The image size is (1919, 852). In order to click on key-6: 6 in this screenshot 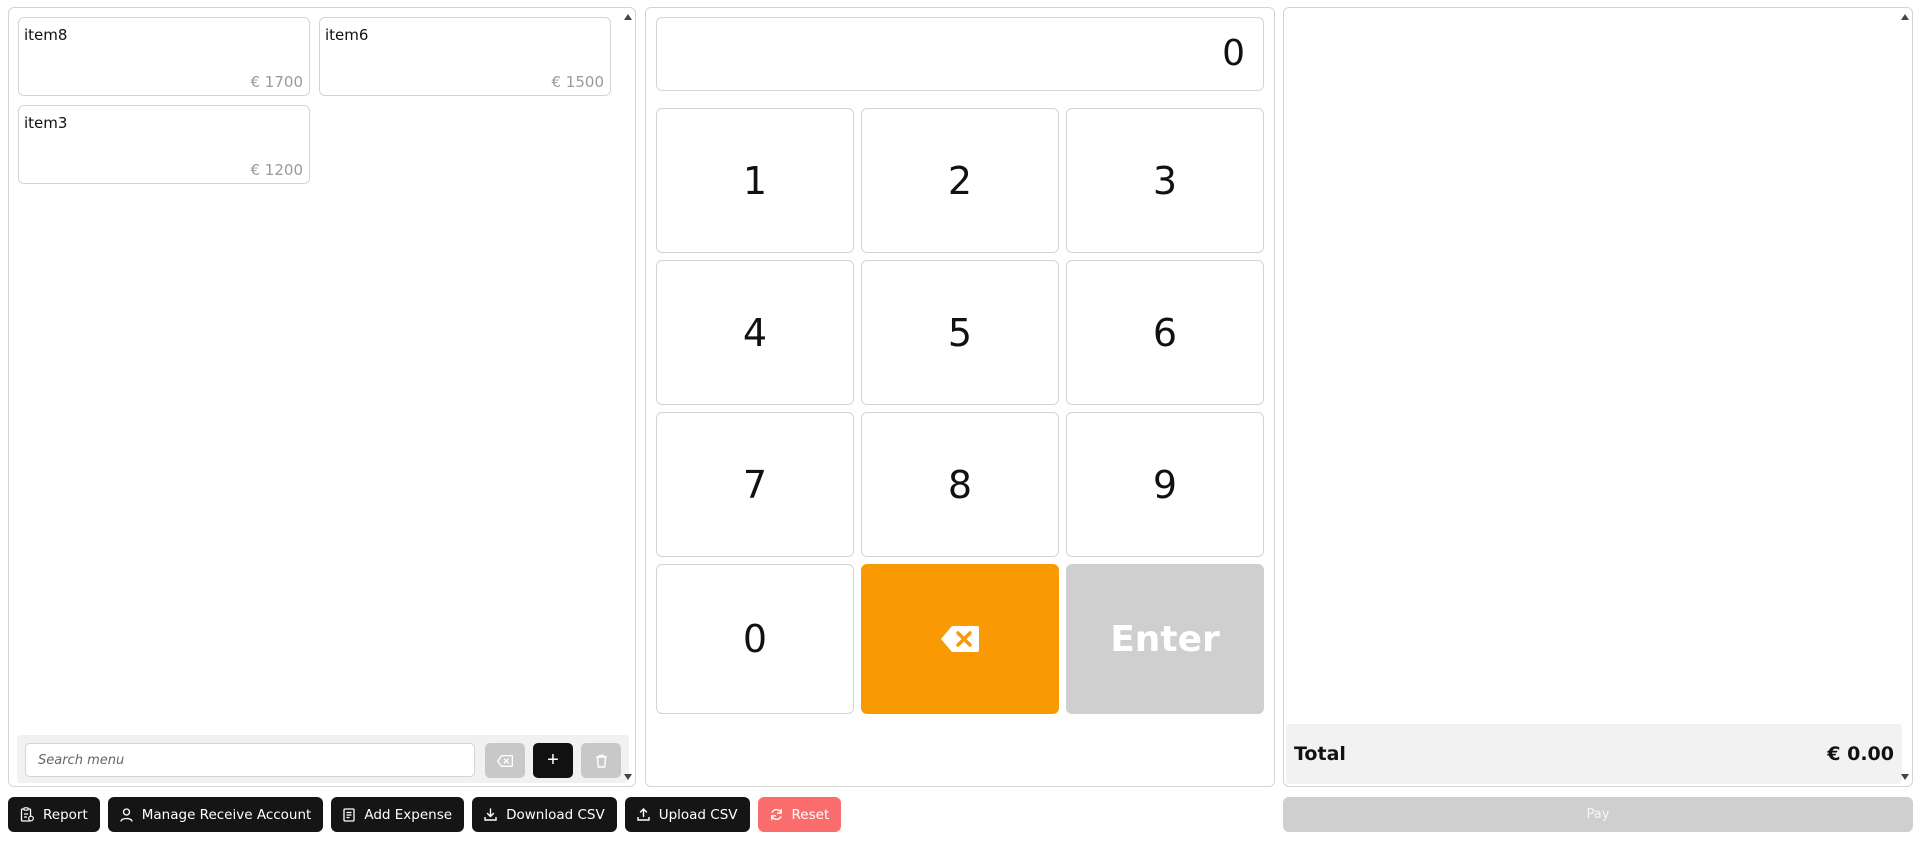, I will do `click(1165, 332)`.